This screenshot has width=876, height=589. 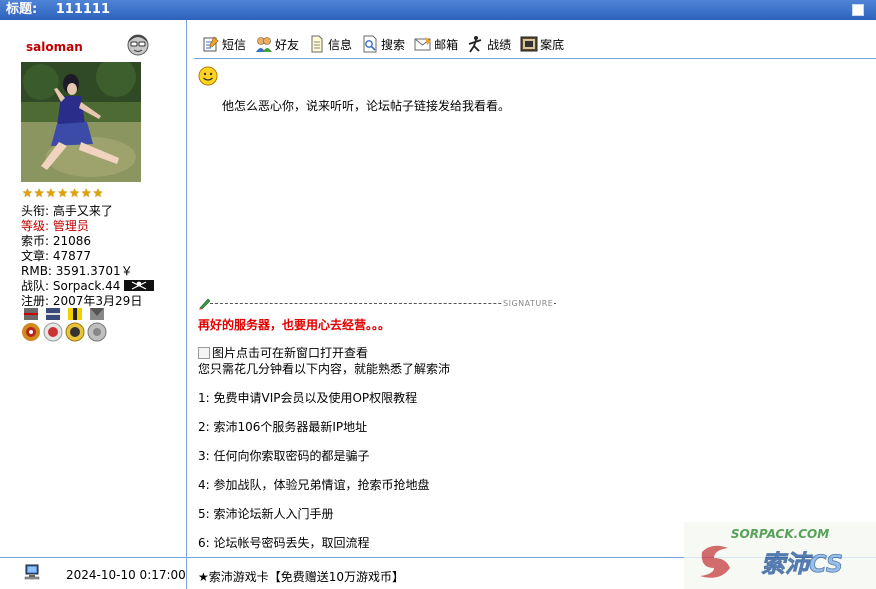 I want to click on toolbar-mail-button: 邮箱, so click(x=436, y=44).